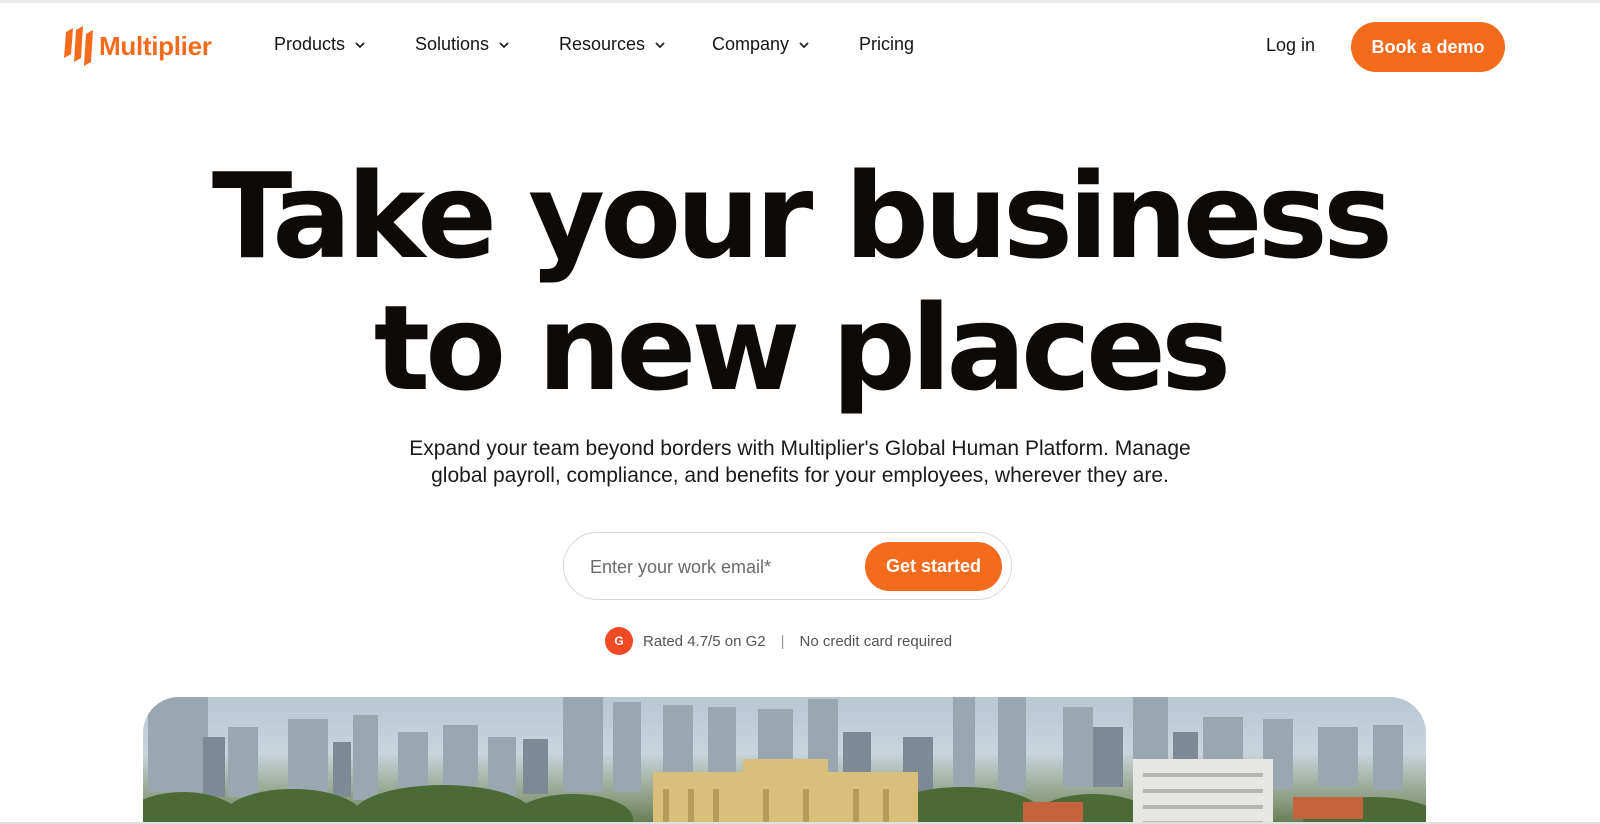  Describe the element at coordinates (725, 567) in the screenshot. I see `email-input` at that location.